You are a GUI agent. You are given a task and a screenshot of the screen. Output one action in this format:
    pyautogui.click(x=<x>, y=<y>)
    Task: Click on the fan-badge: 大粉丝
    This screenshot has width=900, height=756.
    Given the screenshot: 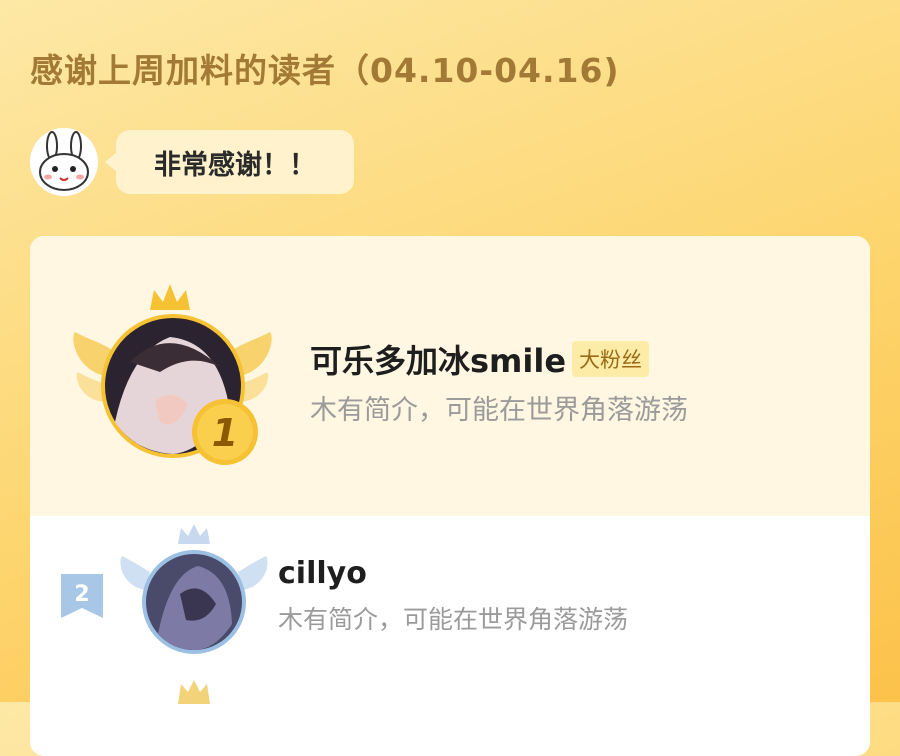 What is the action you would take?
    pyautogui.click(x=611, y=359)
    